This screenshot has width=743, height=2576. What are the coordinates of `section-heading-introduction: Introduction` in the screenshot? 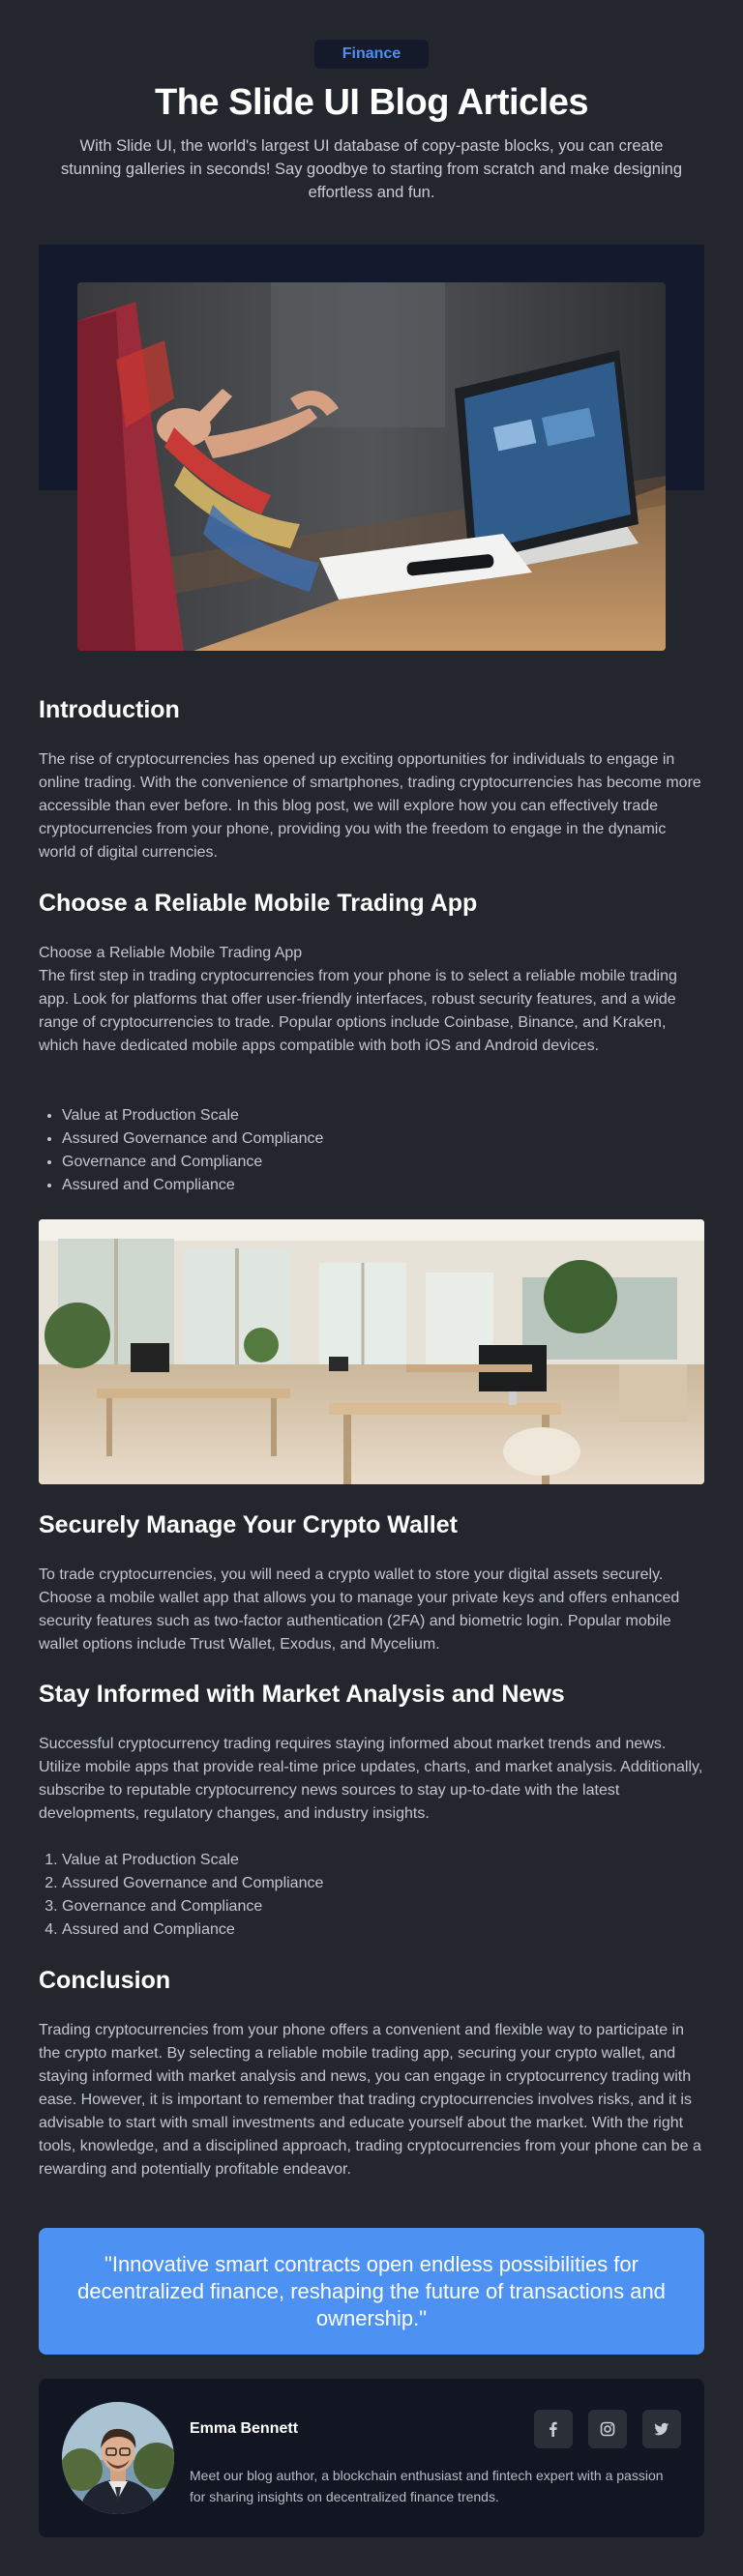 It's located at (109, 709).